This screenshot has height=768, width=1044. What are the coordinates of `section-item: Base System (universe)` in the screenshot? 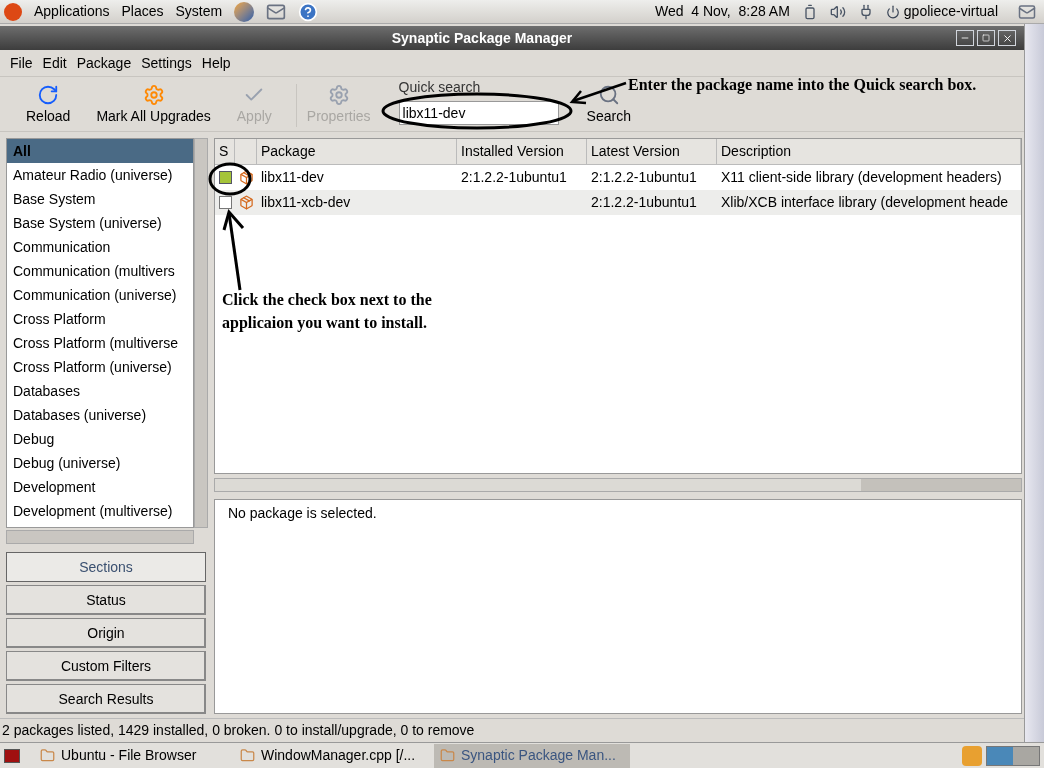 It's located at (100, 223).